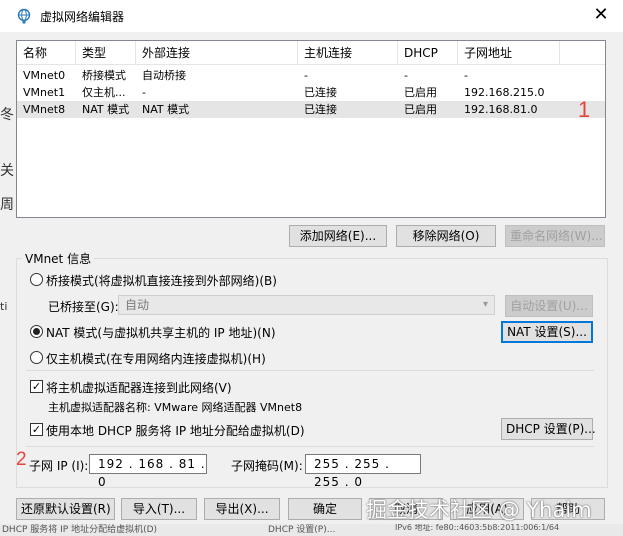 This screenshot has width=623, height=536. I want to click on connect-adapter-checkbox: ✓, so click(36, 386).